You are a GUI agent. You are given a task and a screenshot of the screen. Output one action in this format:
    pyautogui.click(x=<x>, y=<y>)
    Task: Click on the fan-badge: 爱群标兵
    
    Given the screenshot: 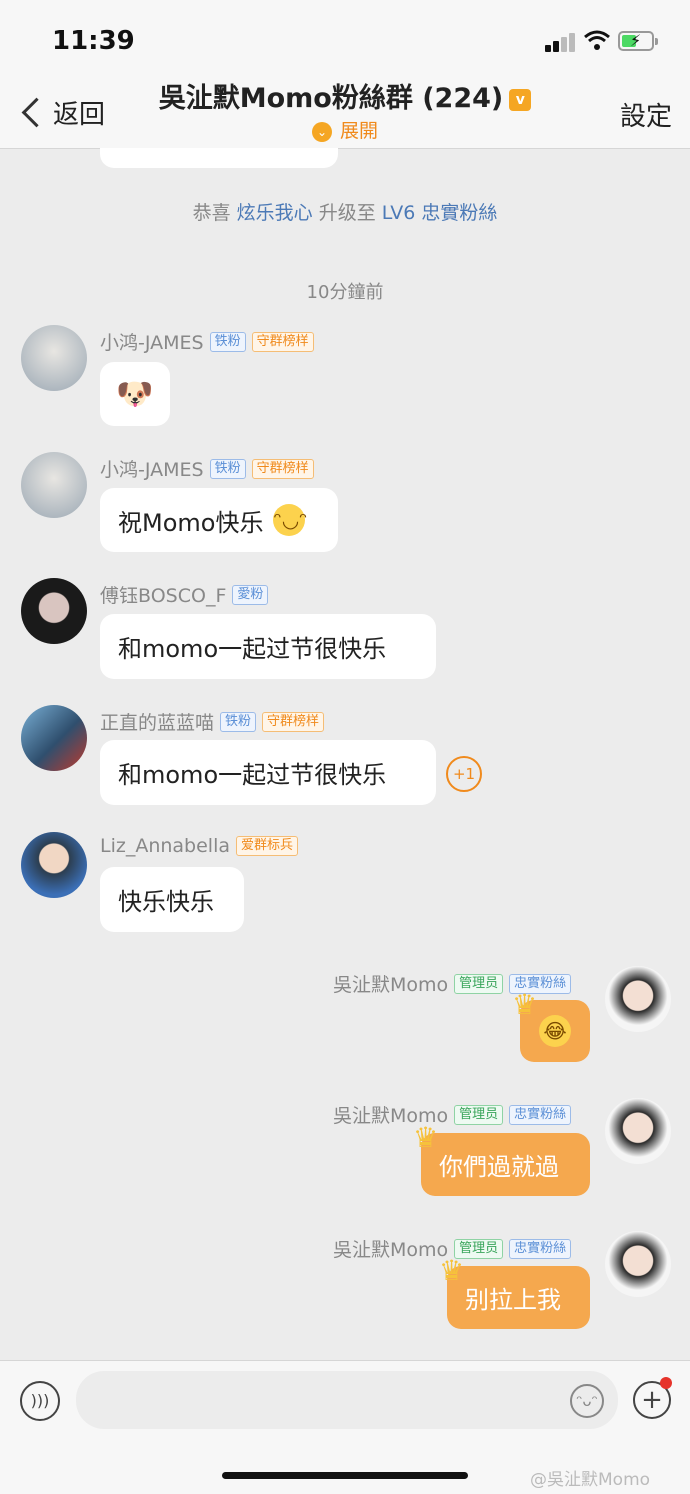 What is the action you would take?
    pyautogui.click(x=267, y=846)
    